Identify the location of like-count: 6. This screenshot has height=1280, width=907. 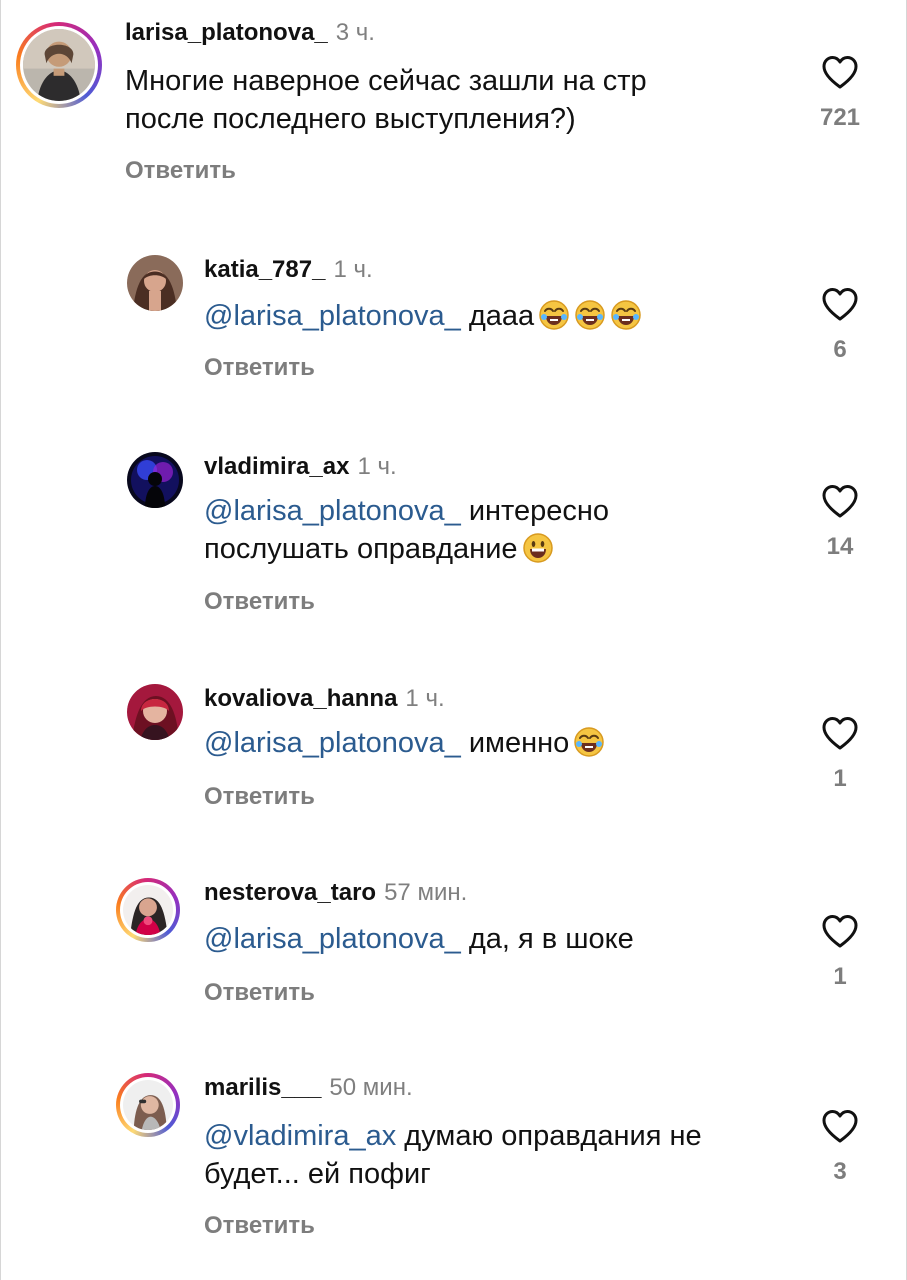
(840, 349).